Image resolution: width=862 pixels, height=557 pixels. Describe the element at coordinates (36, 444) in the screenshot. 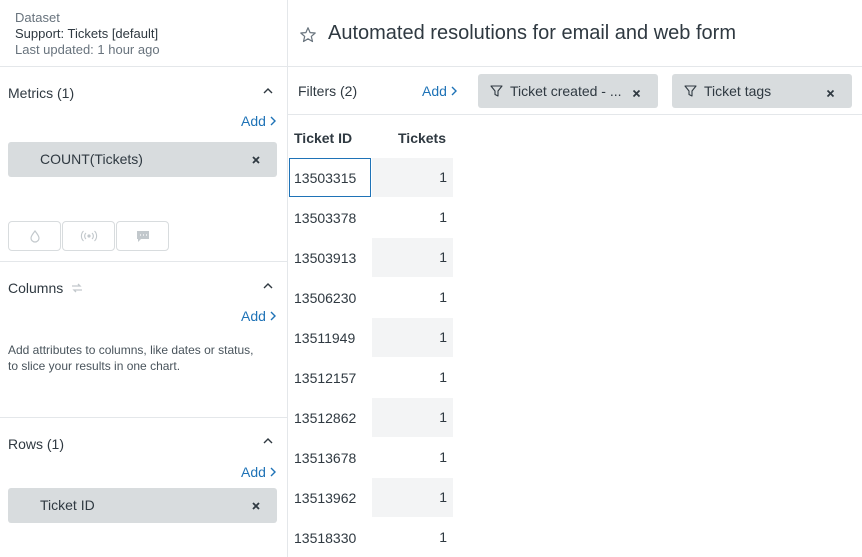

I see `rows-title: Rows (1)` at that location.